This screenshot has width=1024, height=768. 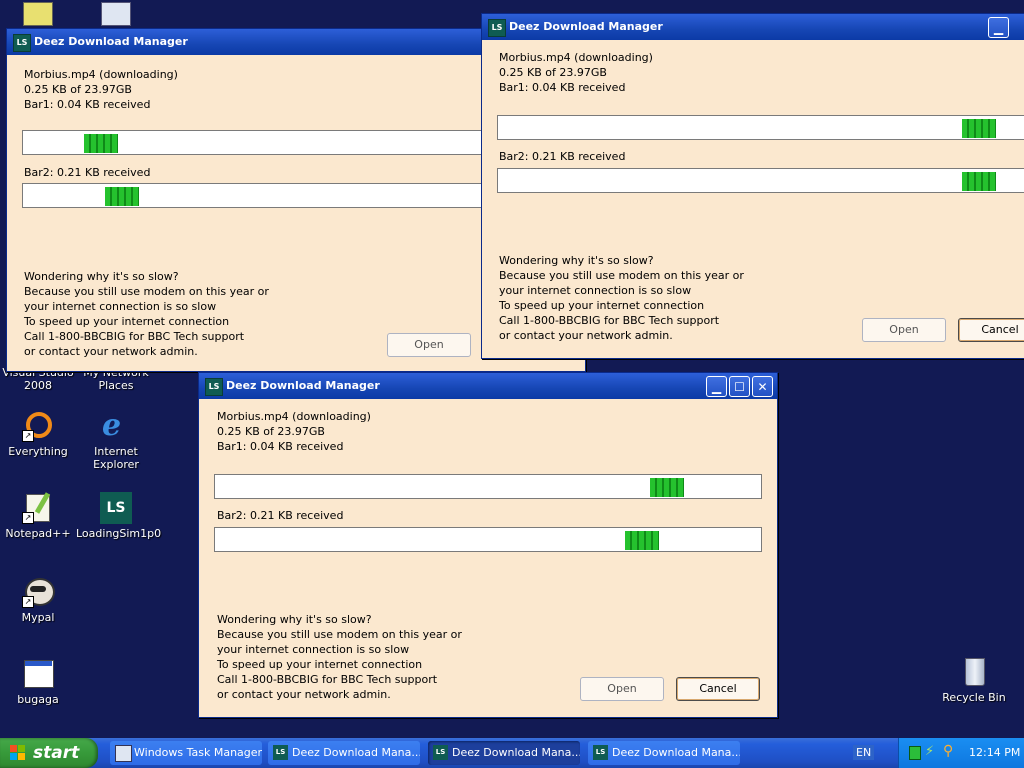 I want to click on task-task-manager: Windows Task Manager, so click(x=186, y=753).